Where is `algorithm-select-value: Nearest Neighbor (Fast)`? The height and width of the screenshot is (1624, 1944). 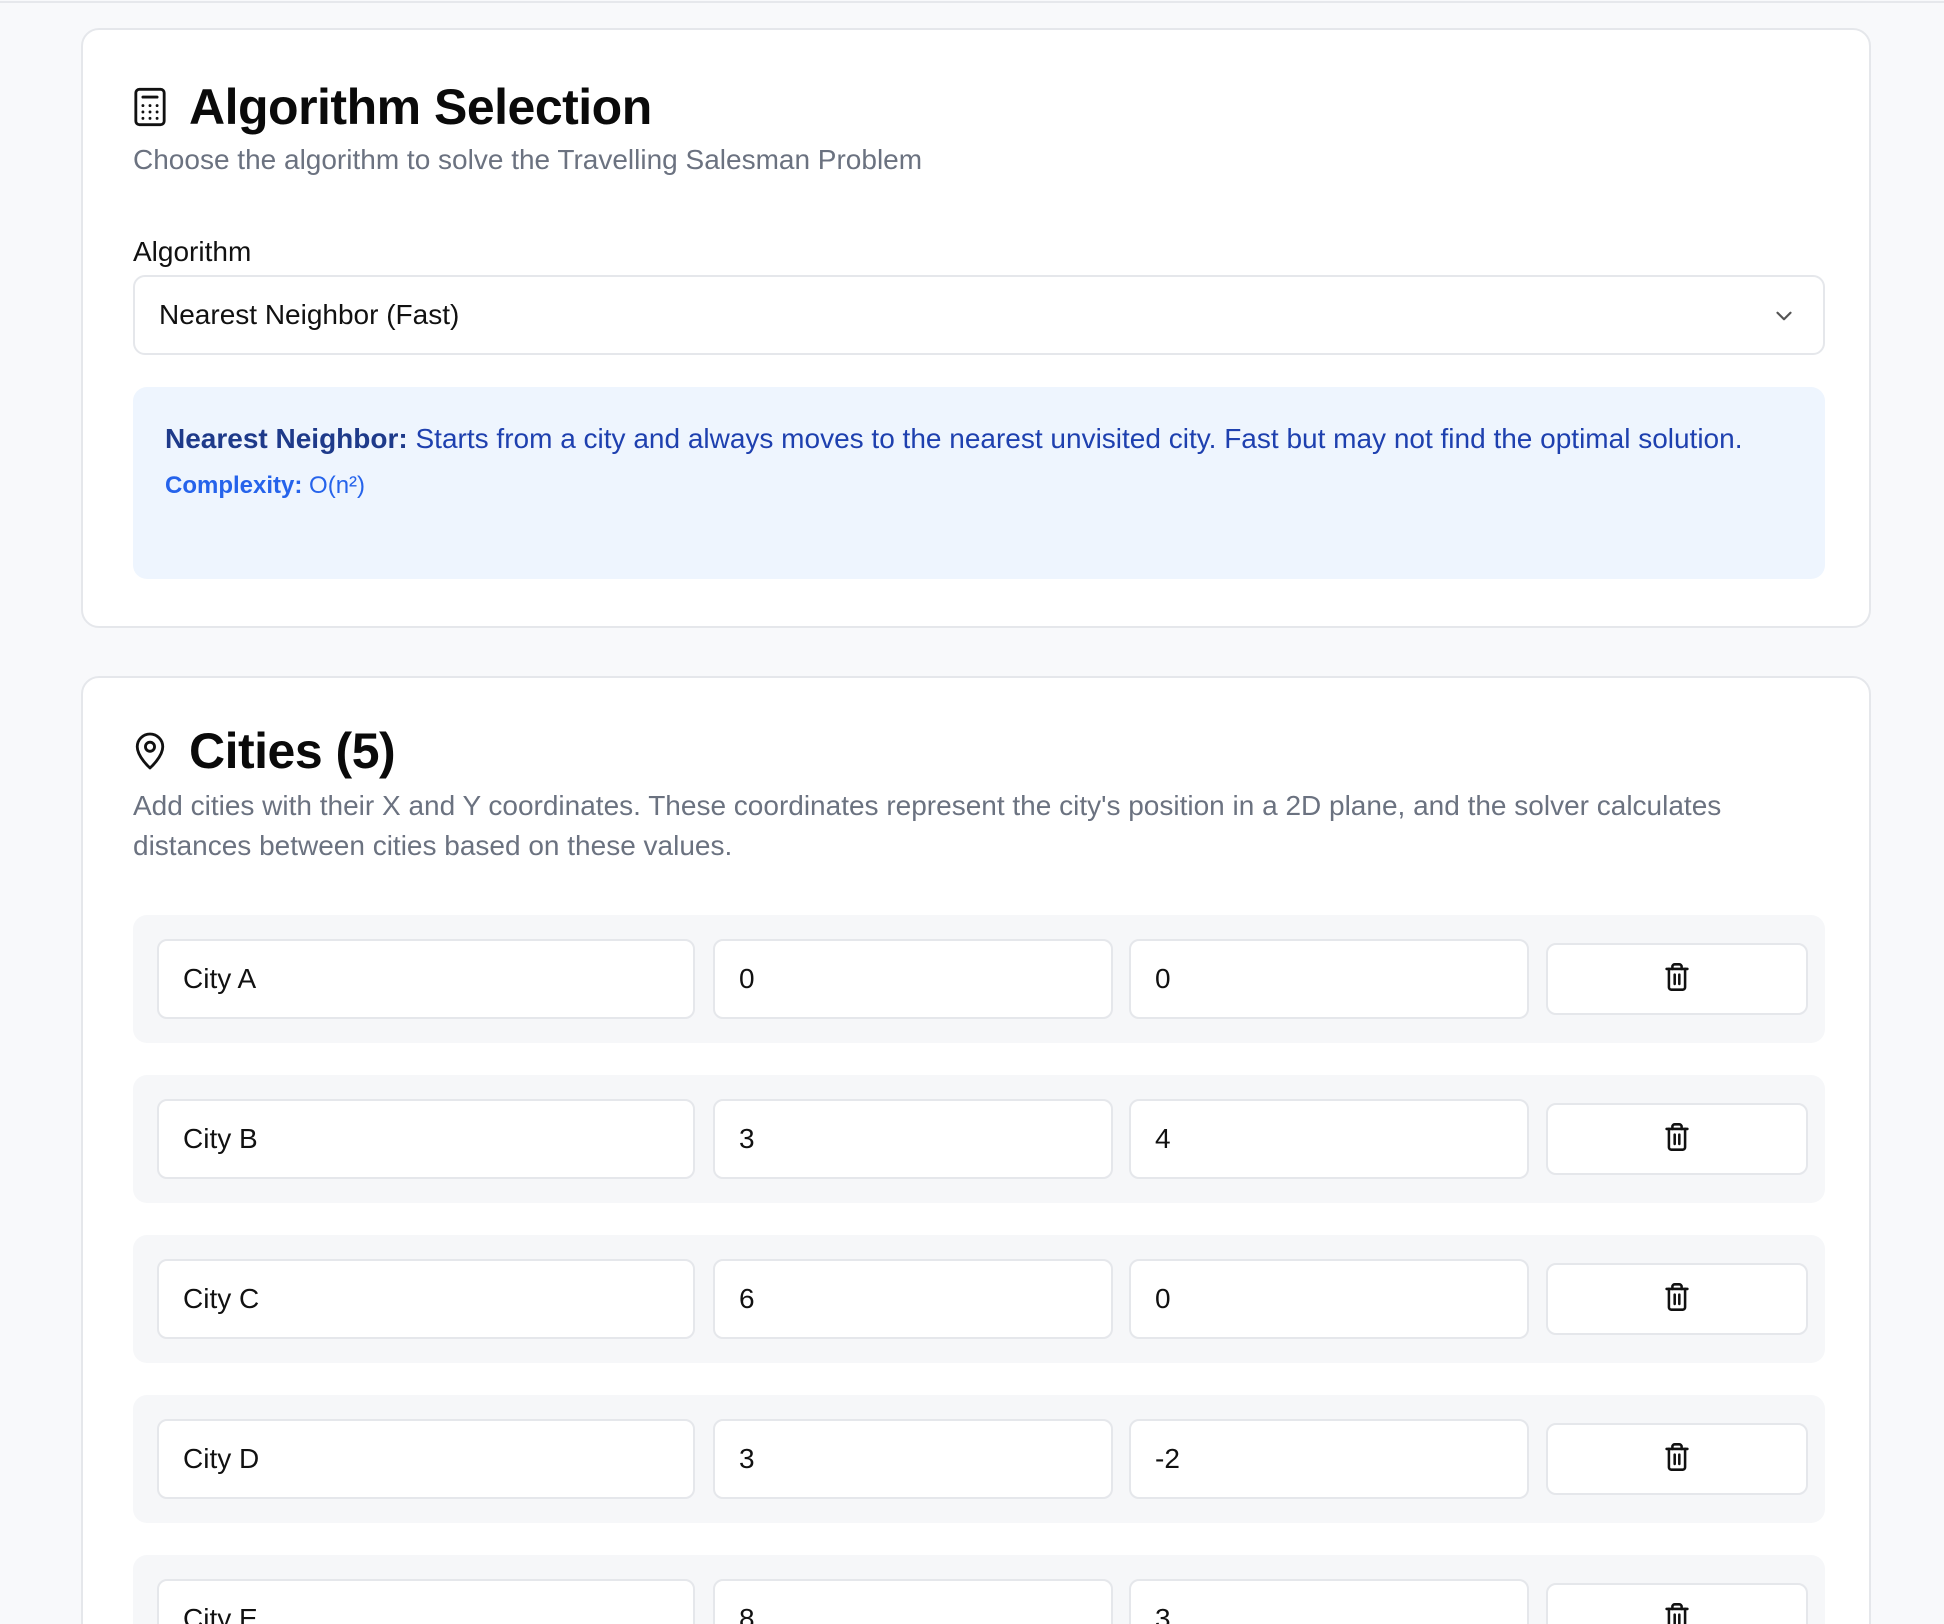 algorithm-select-value: Nearest Neighbor (Fast) is located at coordinates (309, 314).